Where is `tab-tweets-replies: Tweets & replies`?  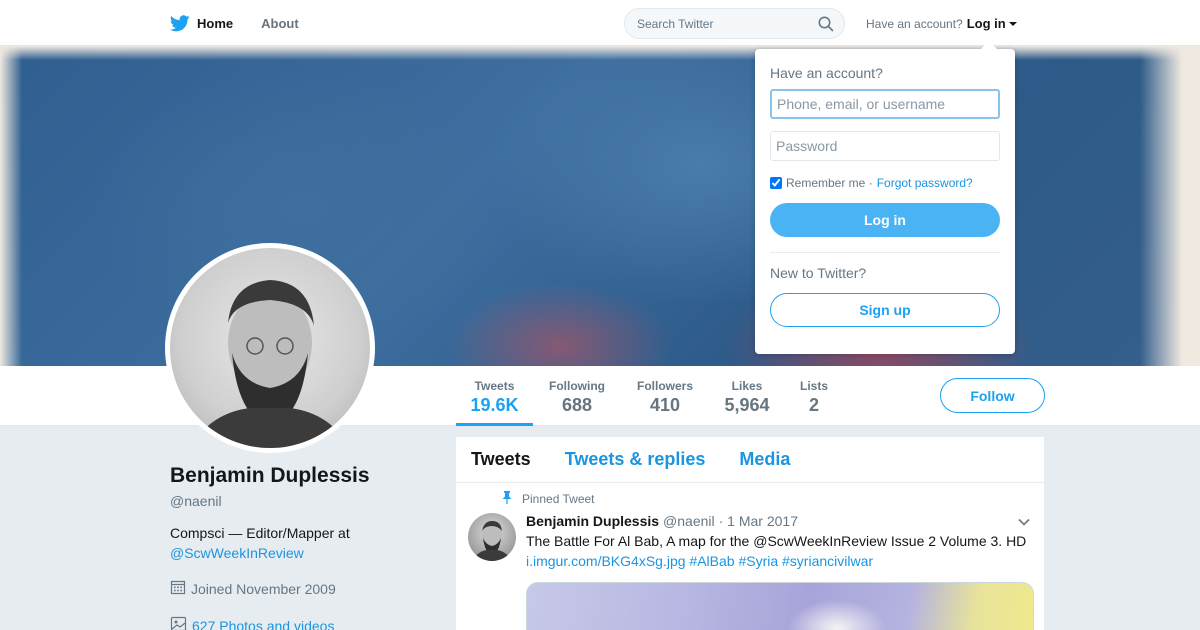 tab-tweets-replies: Tweets & replies is located at coordinates (635, 459).